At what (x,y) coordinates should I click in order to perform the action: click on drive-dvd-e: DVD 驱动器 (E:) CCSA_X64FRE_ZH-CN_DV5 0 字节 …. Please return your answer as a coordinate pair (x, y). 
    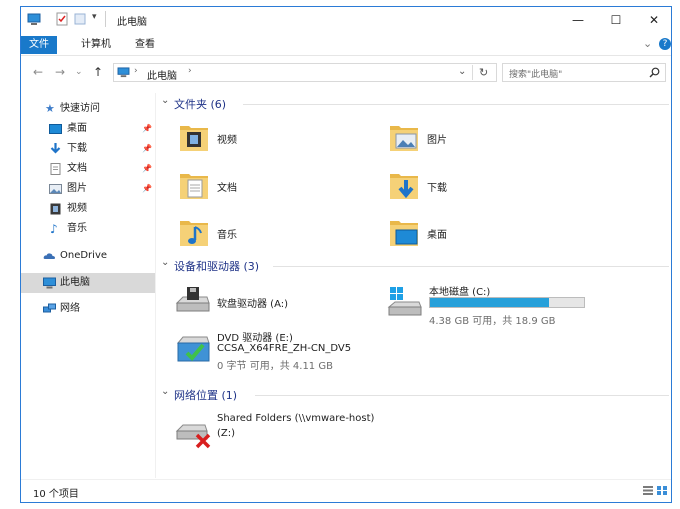
    Looking at the image, I should click on (305, 353).